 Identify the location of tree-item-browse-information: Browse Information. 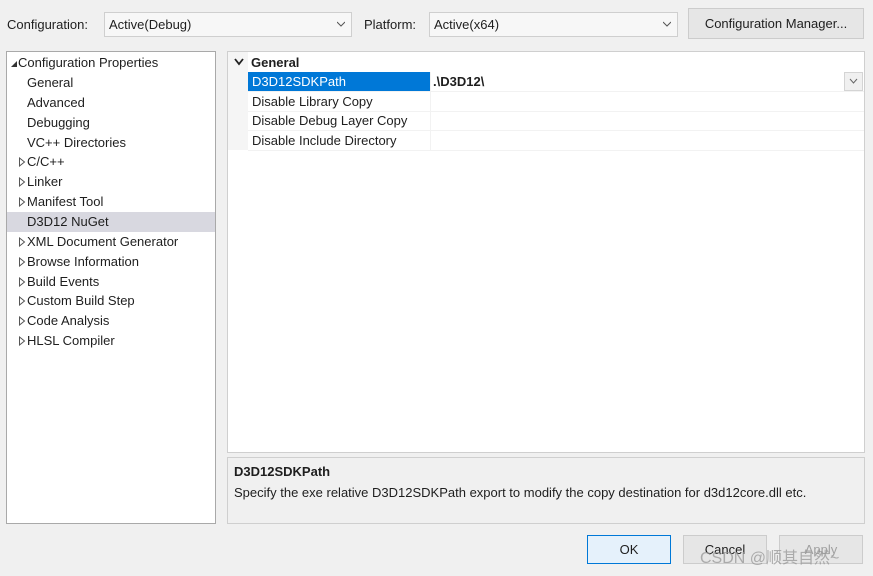
(111, 262).